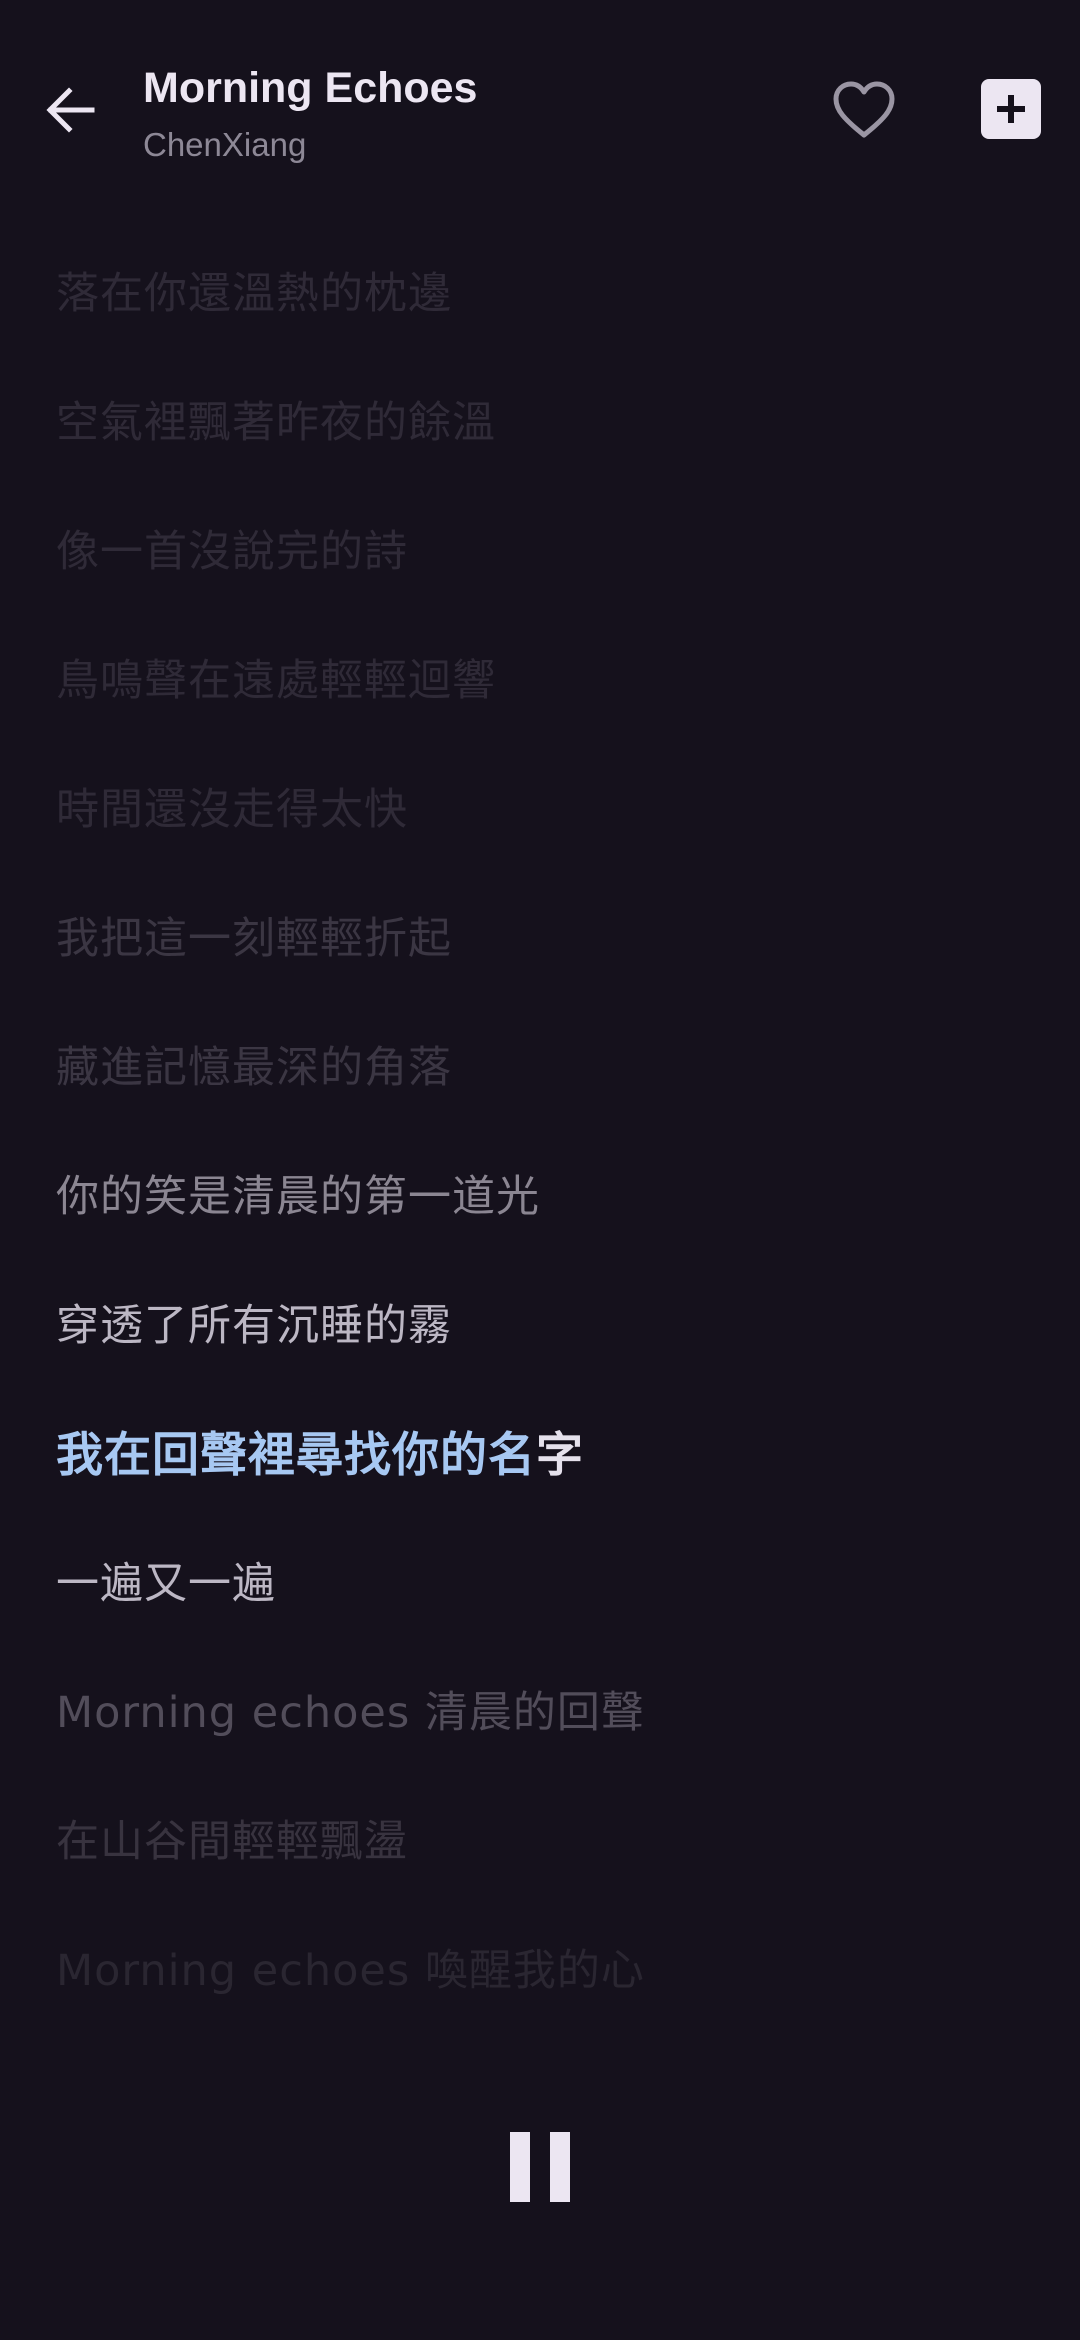 This screenshot has height=2340, width=1080. What do you see at coordinates (546, 418) in the screenshot?
I see `lyric-line: 空氣裡飄著昨夜的餘溫` at bounding box center [546, 418].